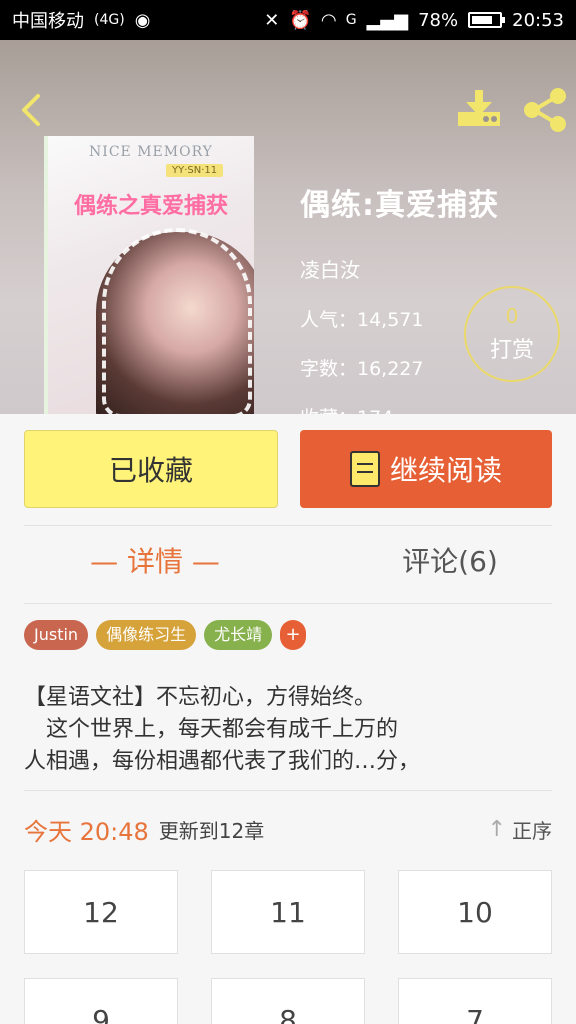 Image resolution: width=576 pixels, height=1024 pixels. I want to click on alarm-icon: ⏰, so click(300, 20).